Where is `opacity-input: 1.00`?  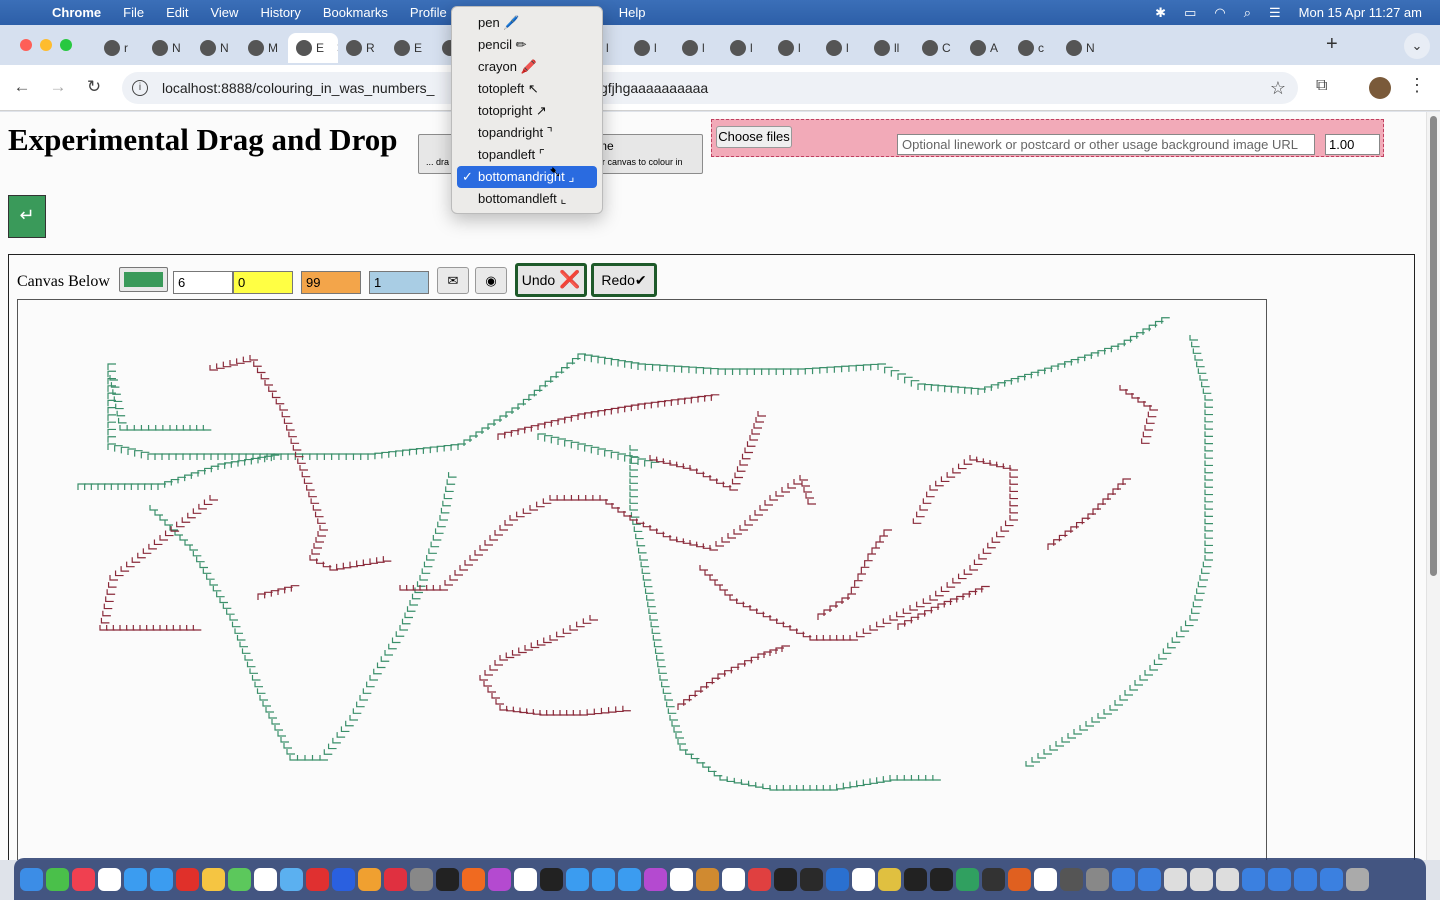
opacity-input: 1.00 is located at coordinates (1352, 144).